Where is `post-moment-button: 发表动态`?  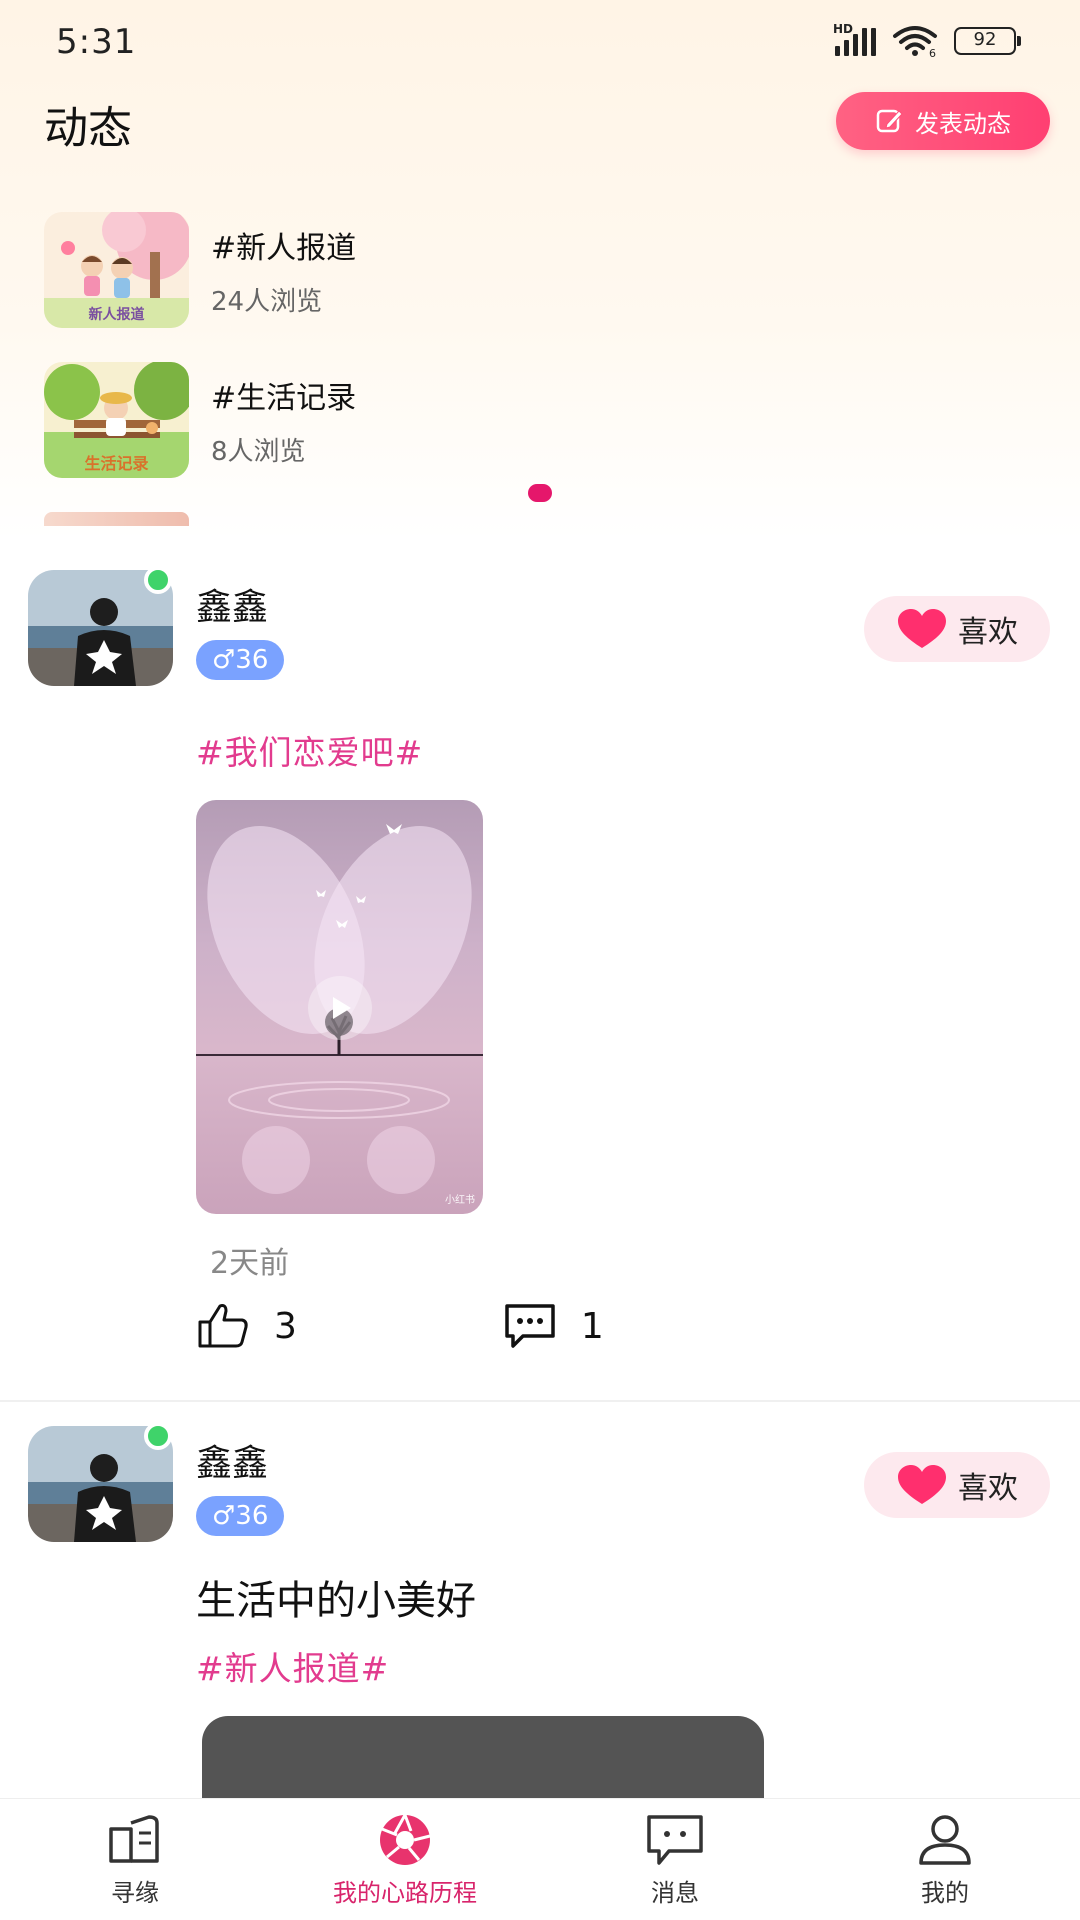 post-moment-button: 发表动态 is located at coordinates (943, 121).